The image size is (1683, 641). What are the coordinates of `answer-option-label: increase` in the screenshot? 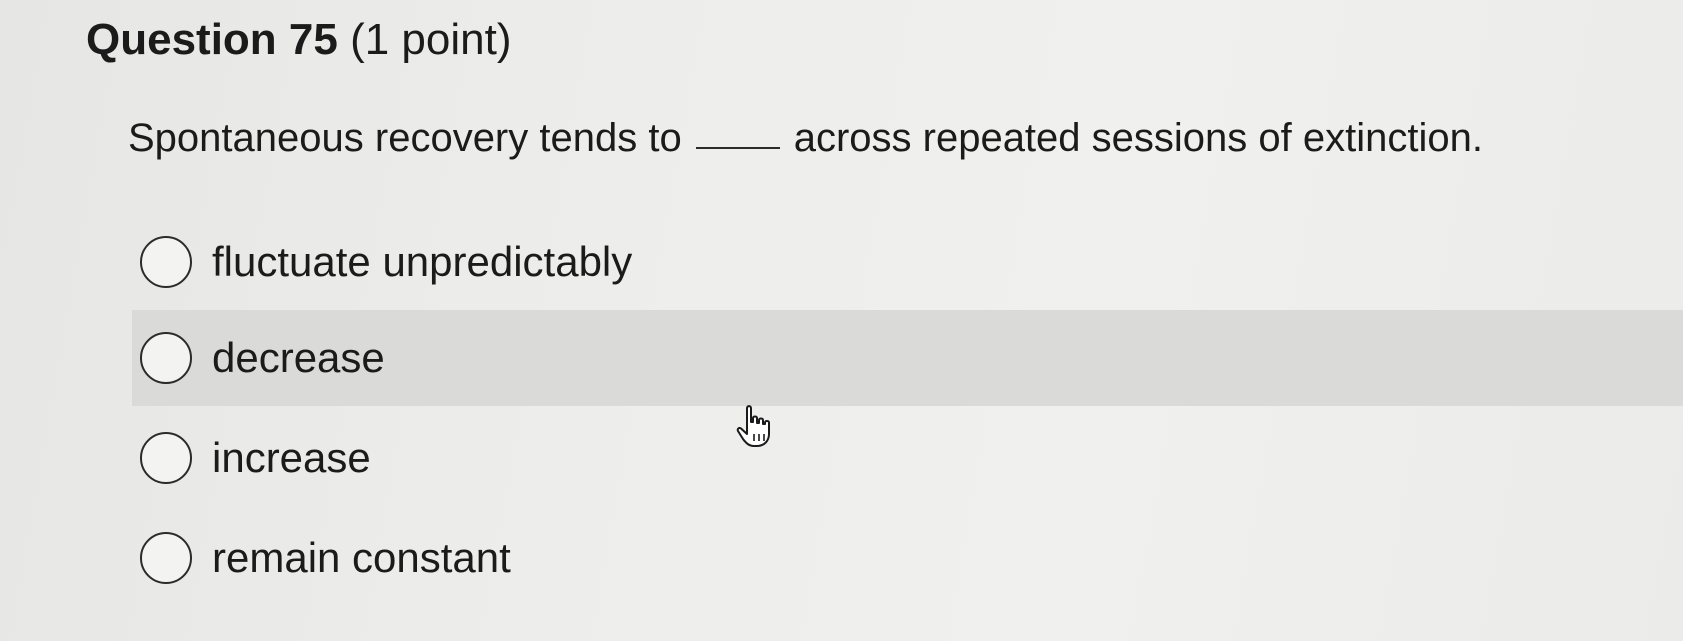 It's located at (291, 457).